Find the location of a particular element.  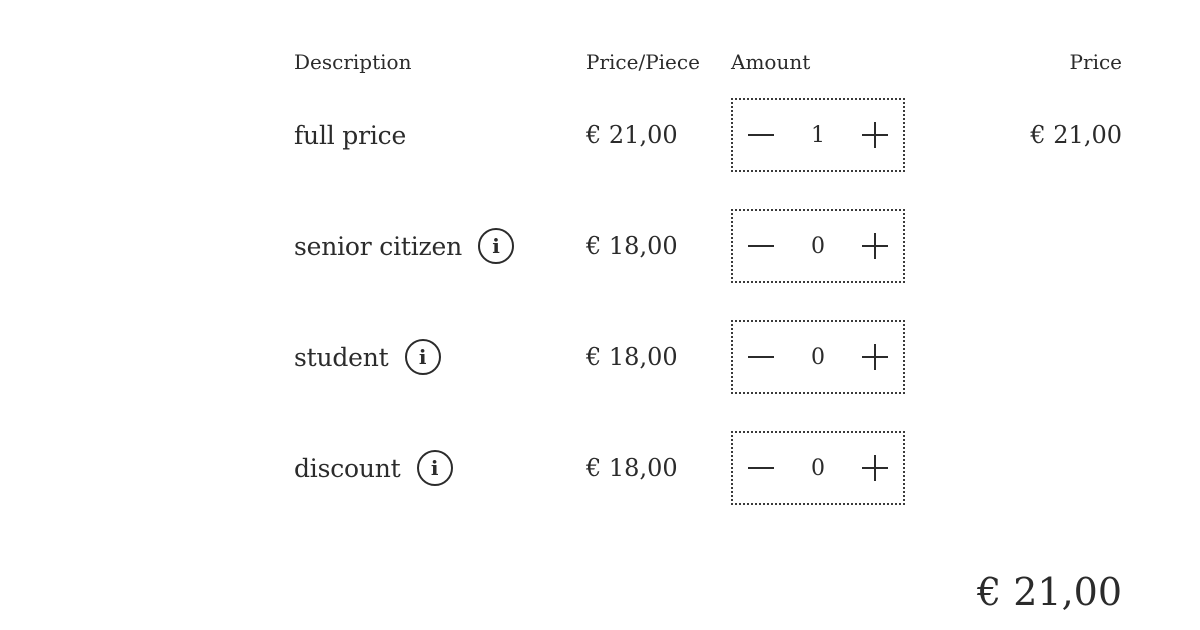

ticket-description-label: senior citizen is located at coordinates (378, 246).